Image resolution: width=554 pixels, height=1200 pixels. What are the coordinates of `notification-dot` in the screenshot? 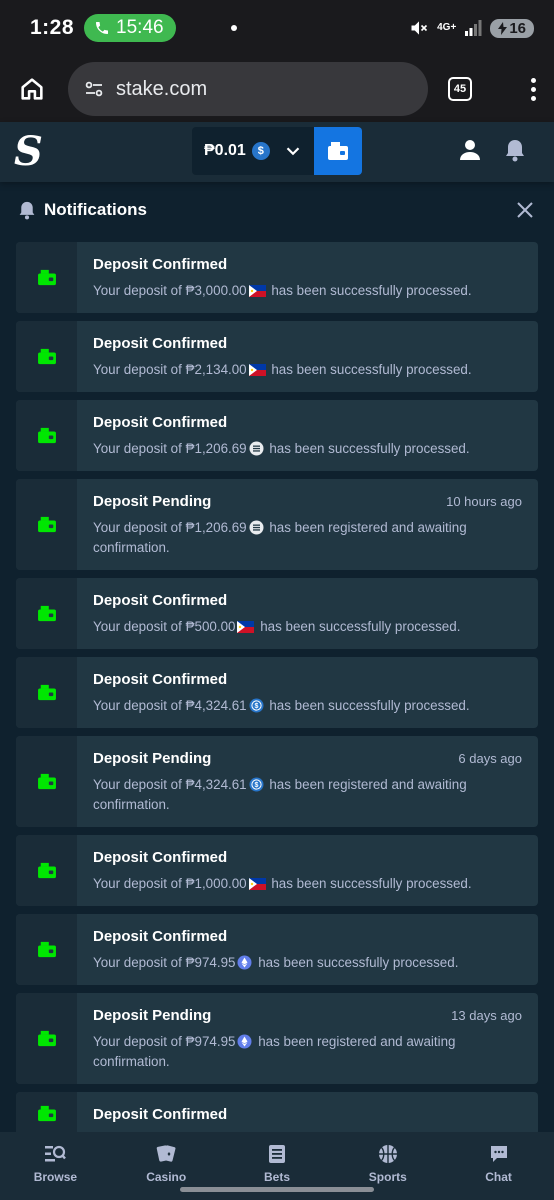 It's located at (234, 28).